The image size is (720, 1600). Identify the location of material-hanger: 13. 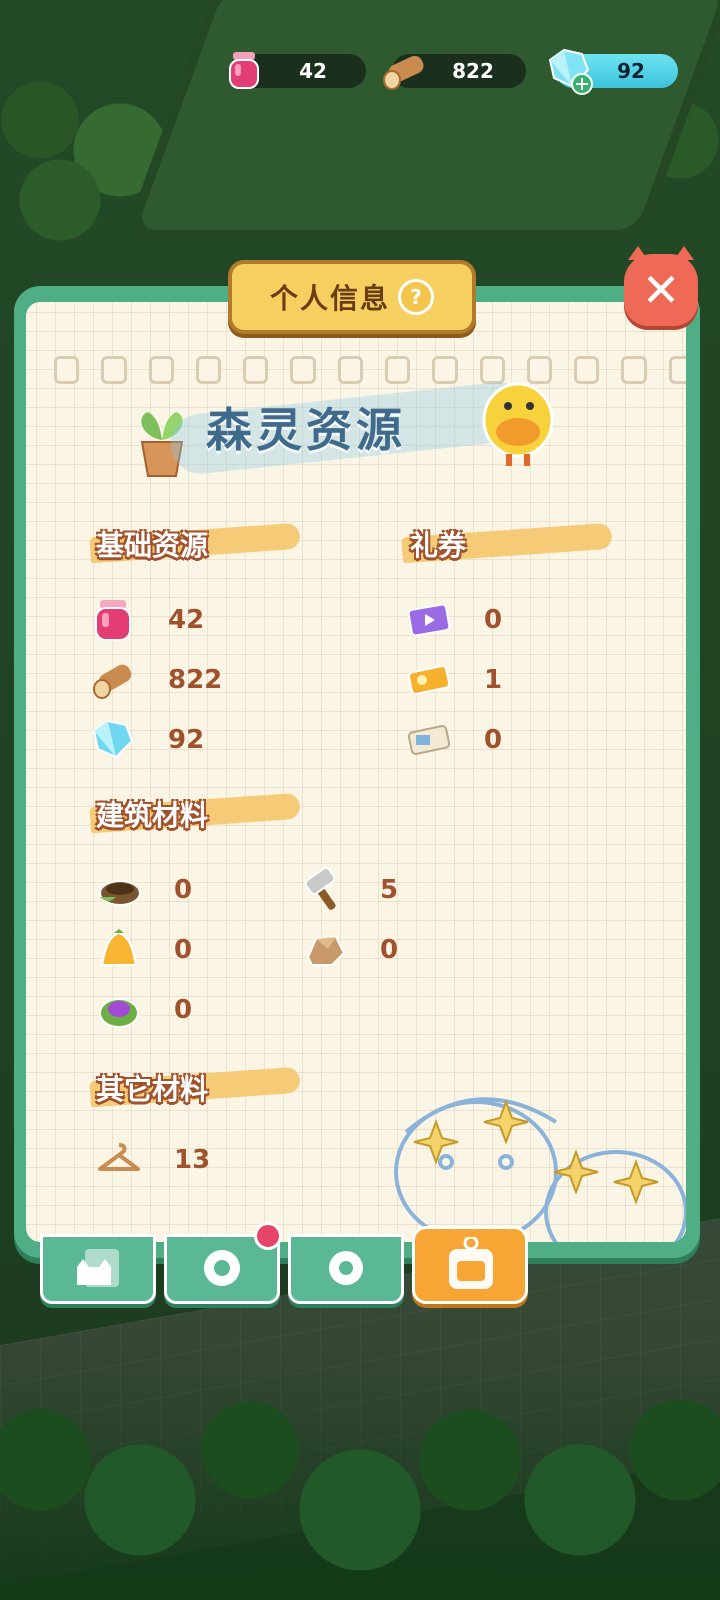
(153, 1160).